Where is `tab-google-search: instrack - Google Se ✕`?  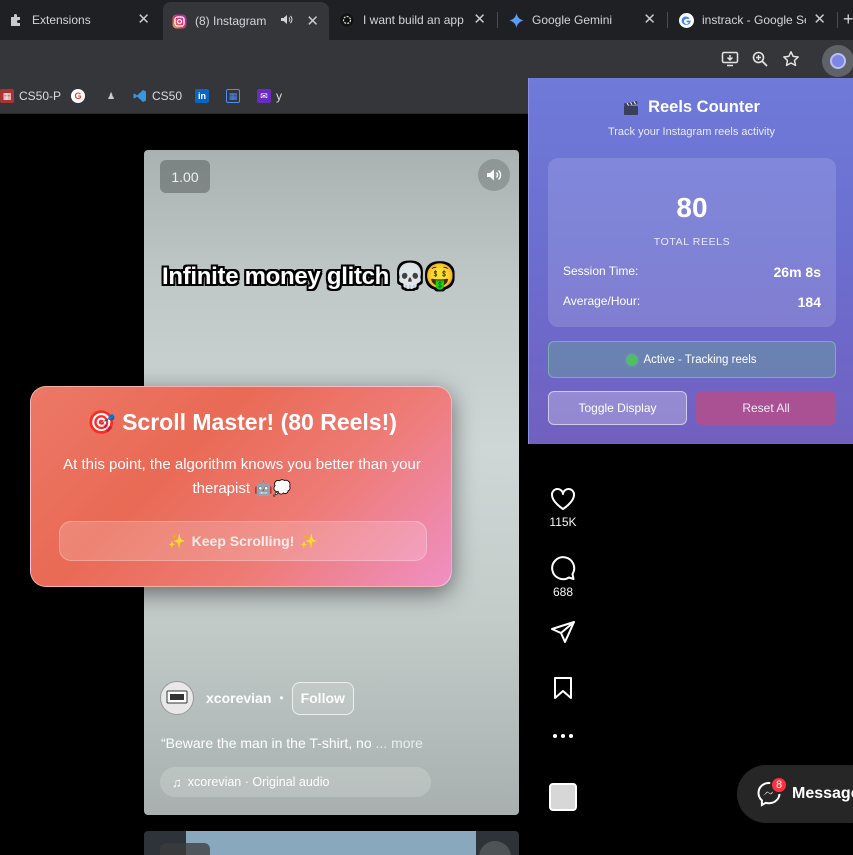
tab-google-search: instrack - Google Se ✕ is located at coordinates (753, 20).